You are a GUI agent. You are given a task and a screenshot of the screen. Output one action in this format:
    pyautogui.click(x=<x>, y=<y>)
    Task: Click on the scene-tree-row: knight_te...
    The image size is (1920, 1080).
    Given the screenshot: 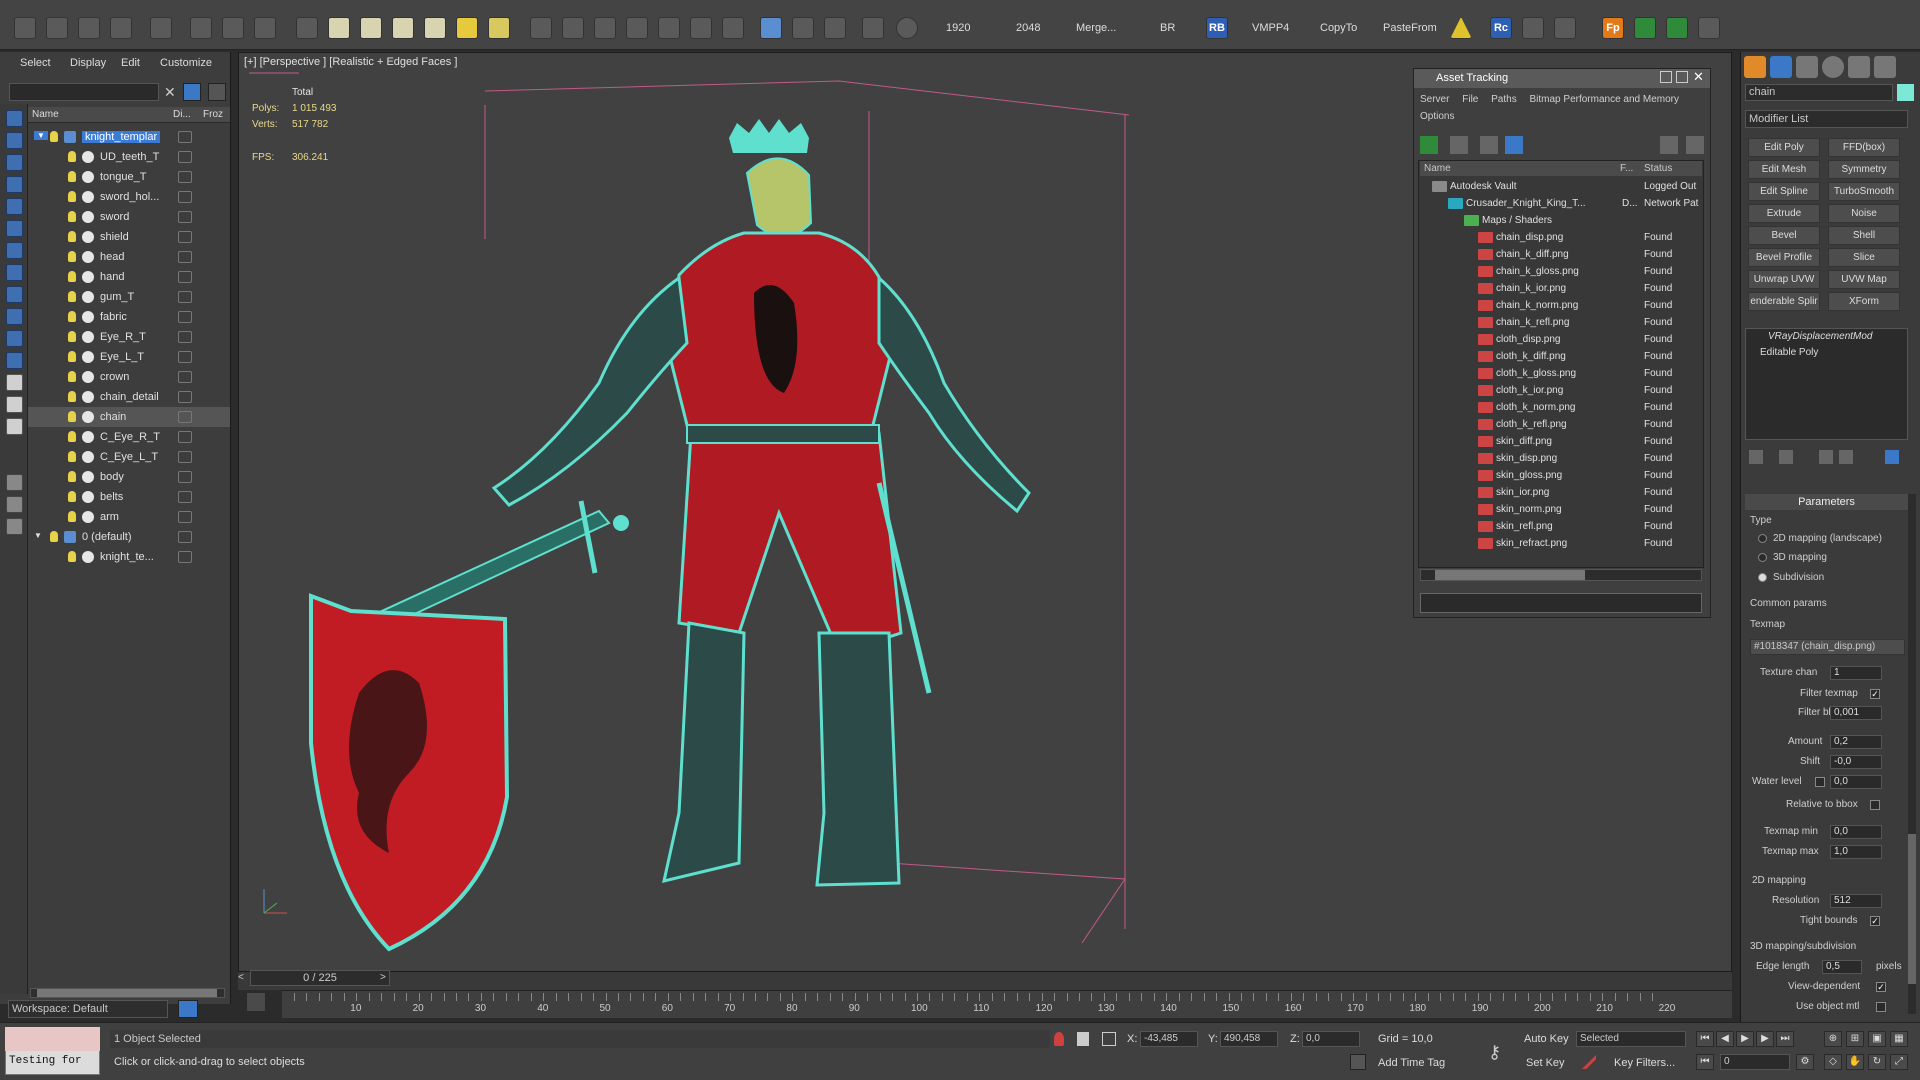 What is the action you would take?
    pyautogui.click(x=129, y=557)
    